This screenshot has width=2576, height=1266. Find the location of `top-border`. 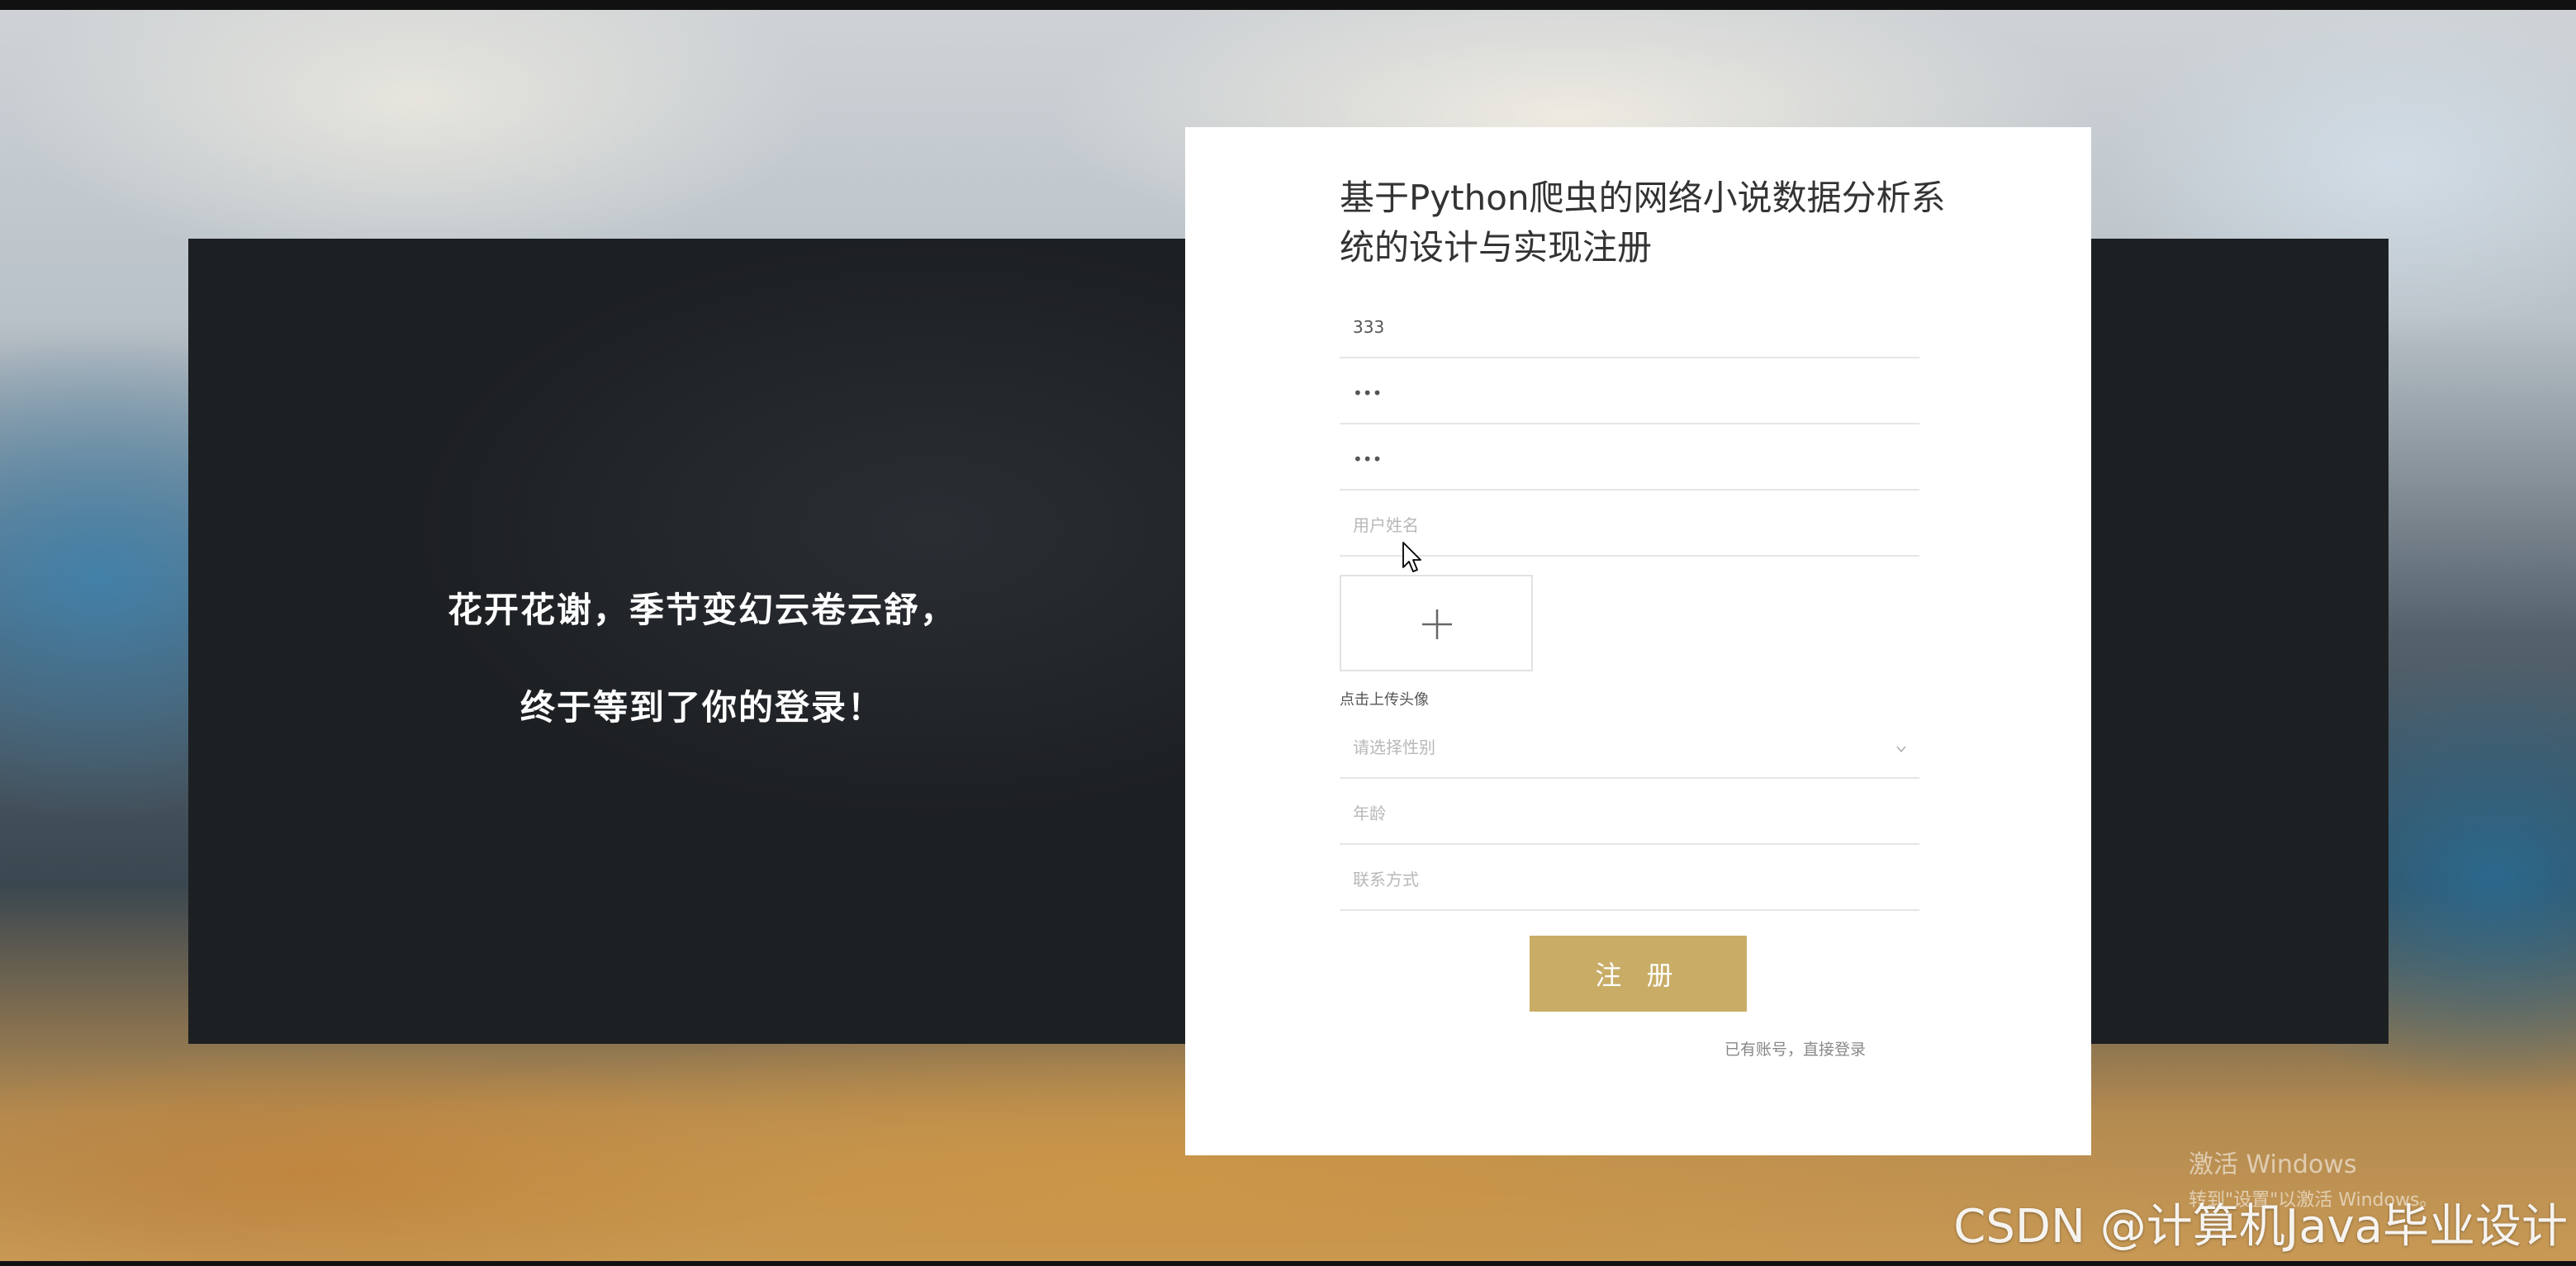

top-border is located at coordinates (1288, 5).